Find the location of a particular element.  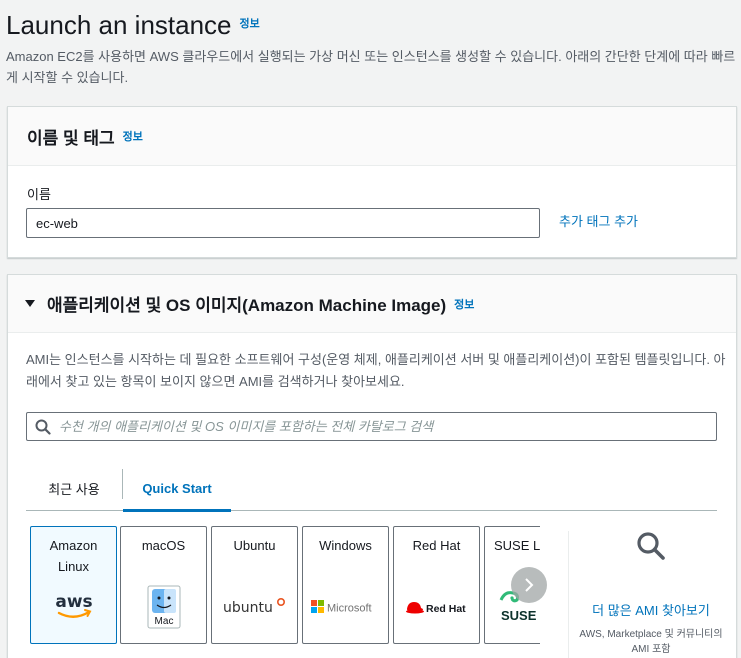

ami-card-macos: macOS Mac is located at coordinates (163, 585).